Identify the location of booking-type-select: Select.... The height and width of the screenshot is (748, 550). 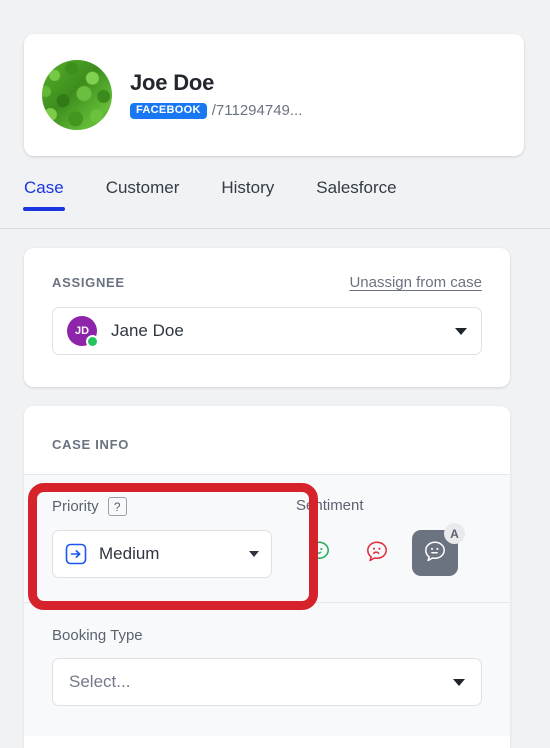
(267, 682).